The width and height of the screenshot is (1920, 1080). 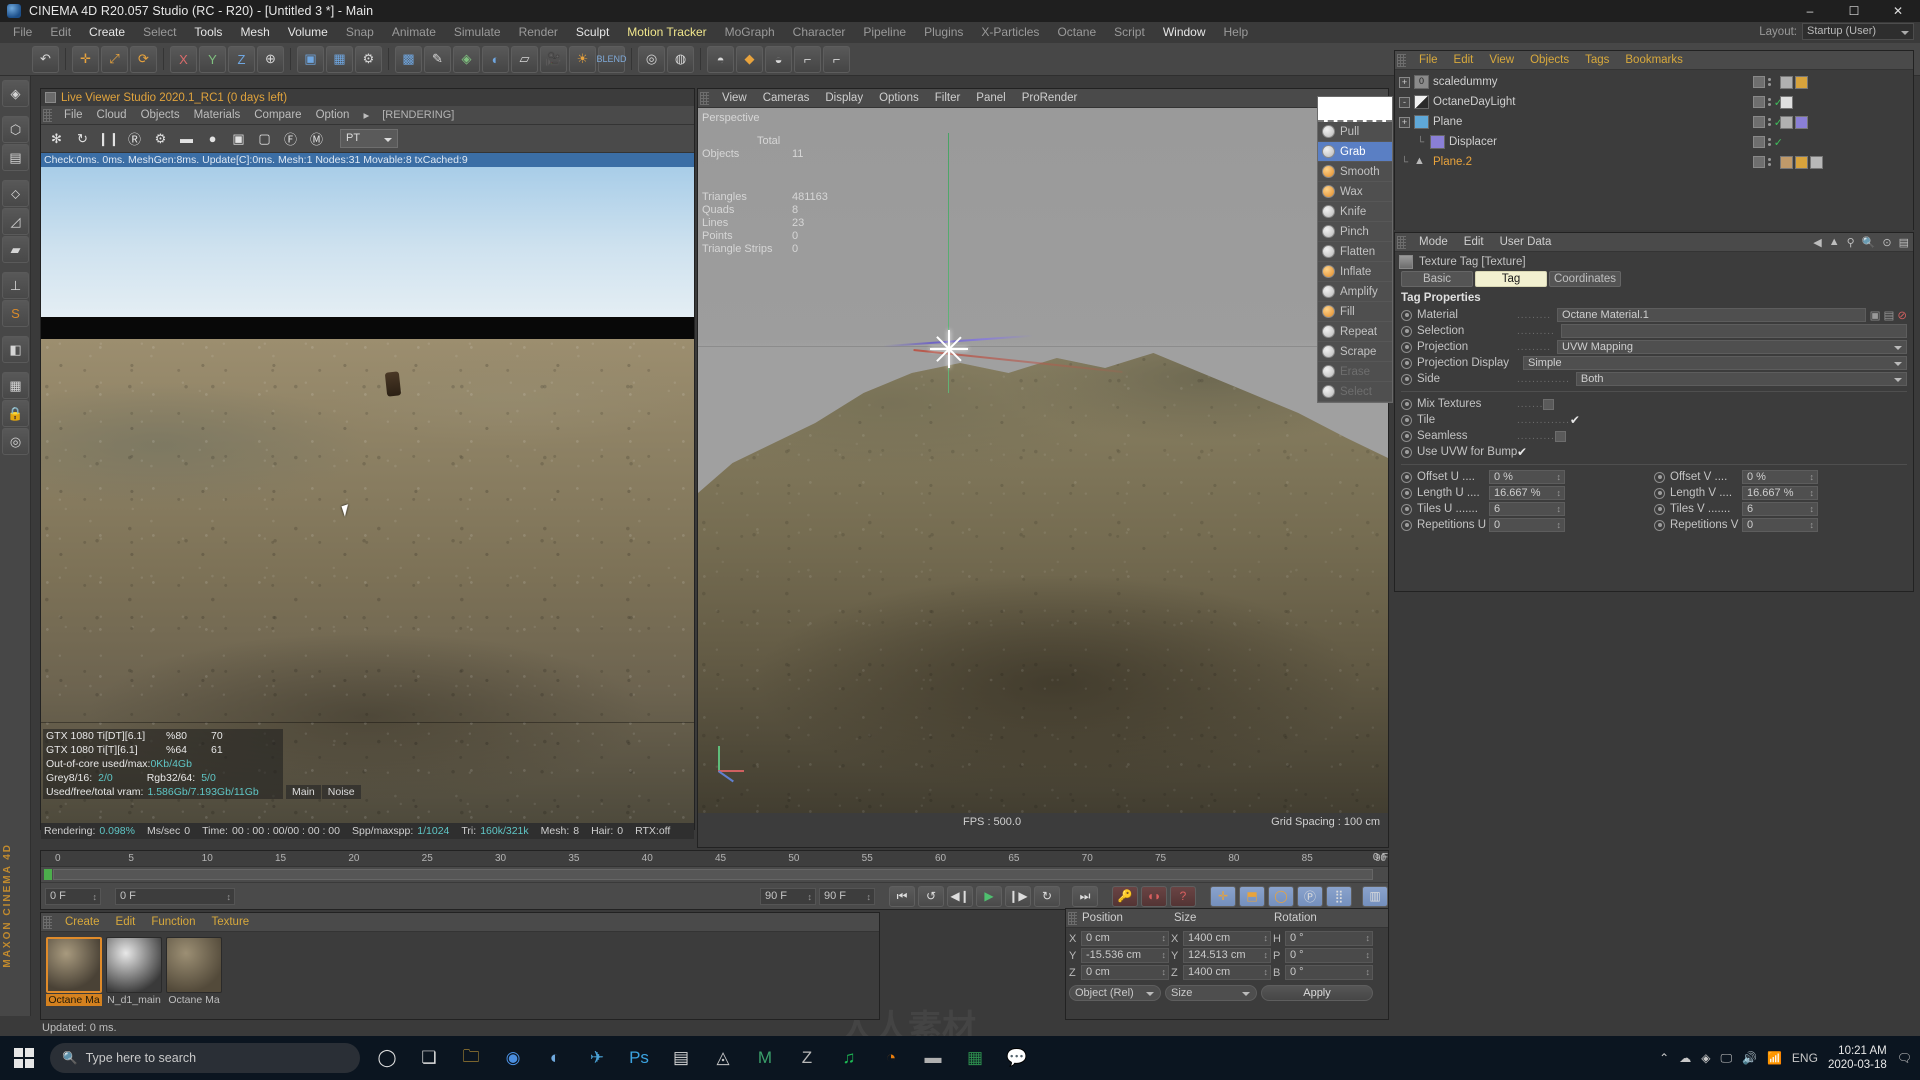 What do you see at coordinates (1404, 122) in the screenshot?
I see `expand-toggle-icon: +` at bounding box center [1404, 122].